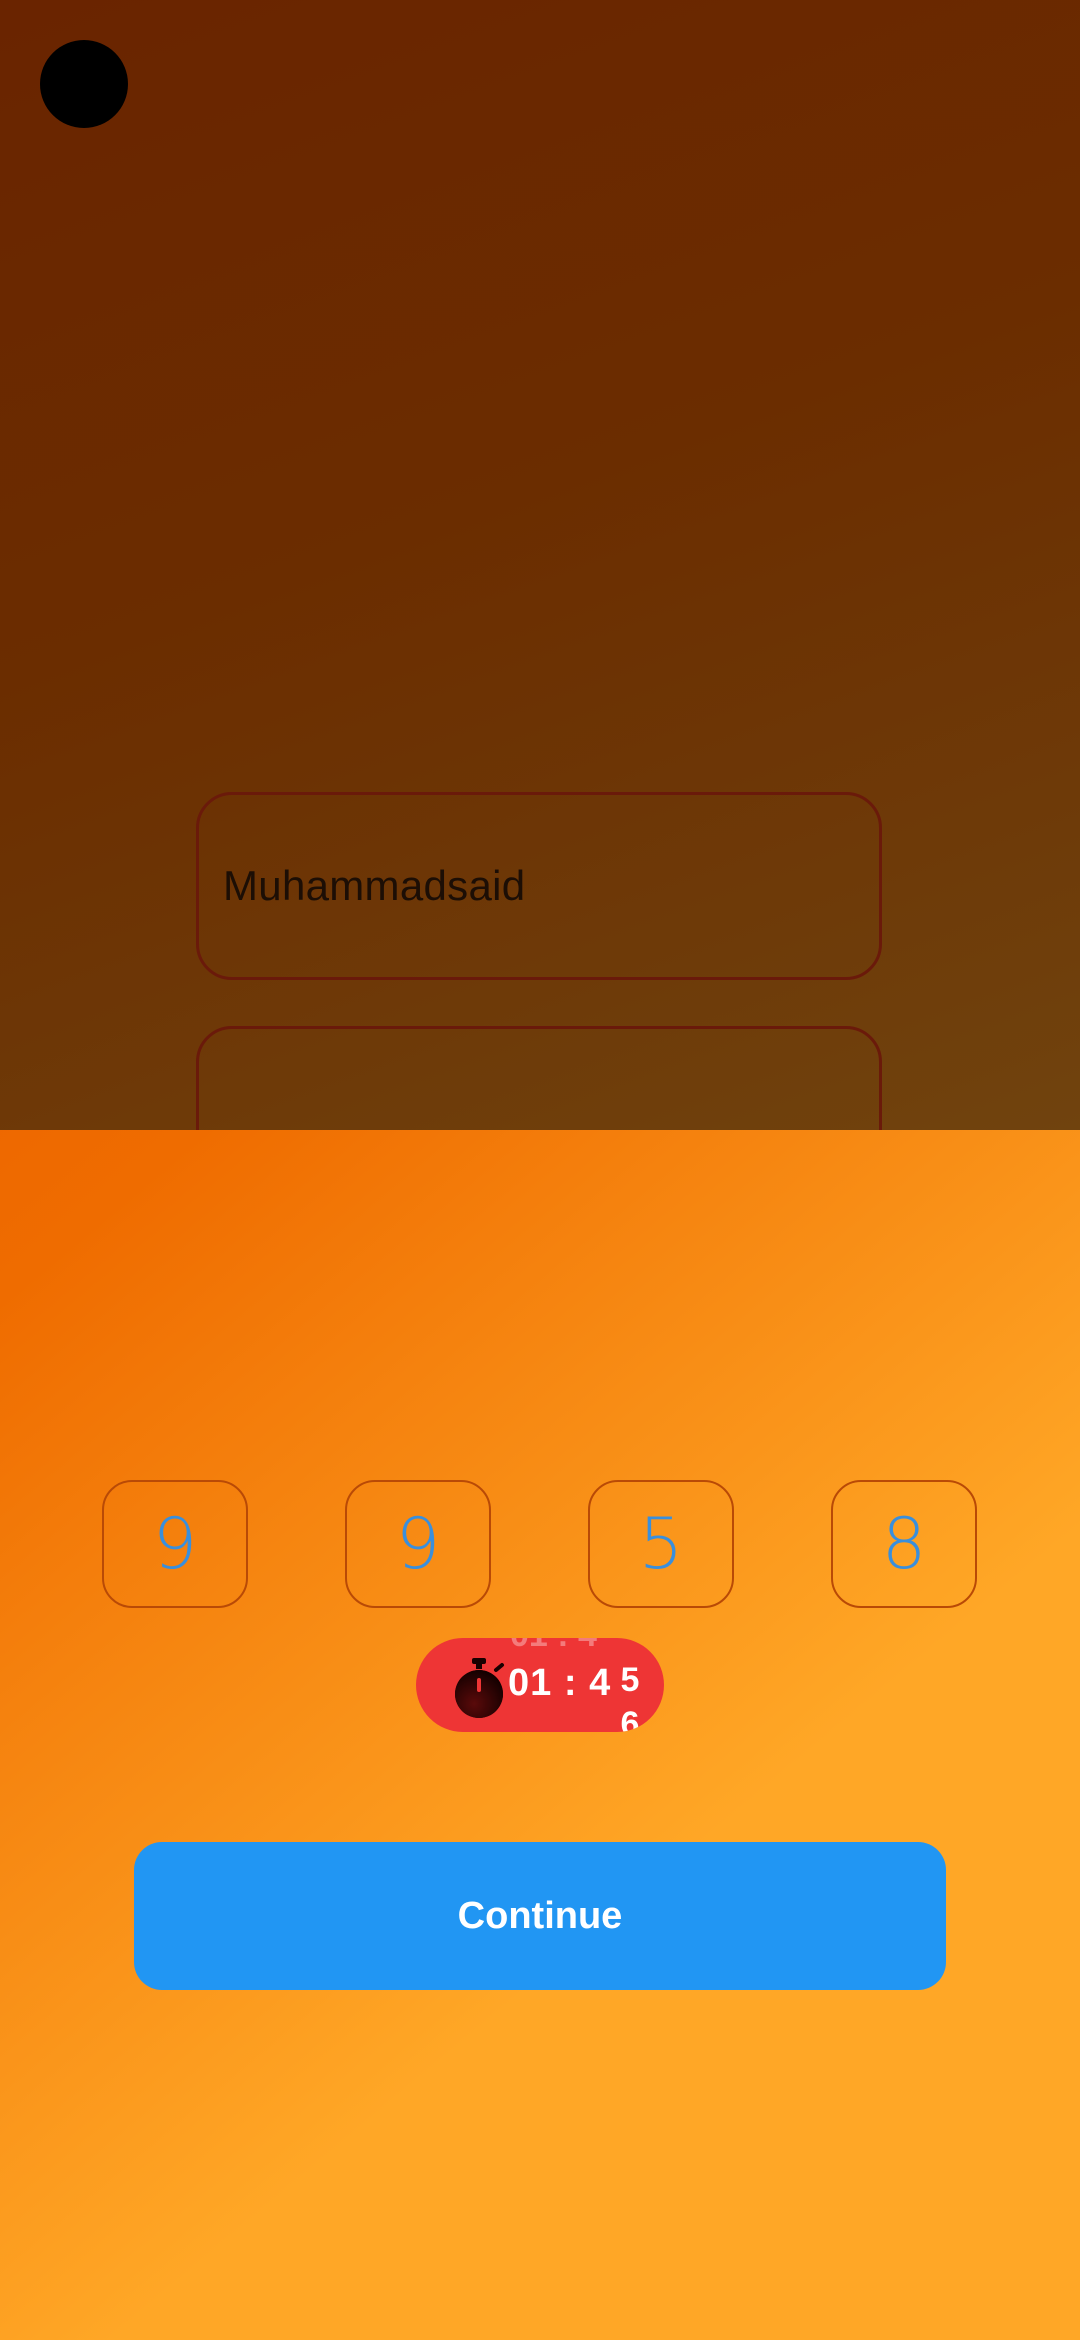 Image resolution: width=1080 pixels, height=2340 pixels. Describe the element at coordinates (175, 1544) in the screenshot. I see `otp-digit-box-1: 9` at that location.